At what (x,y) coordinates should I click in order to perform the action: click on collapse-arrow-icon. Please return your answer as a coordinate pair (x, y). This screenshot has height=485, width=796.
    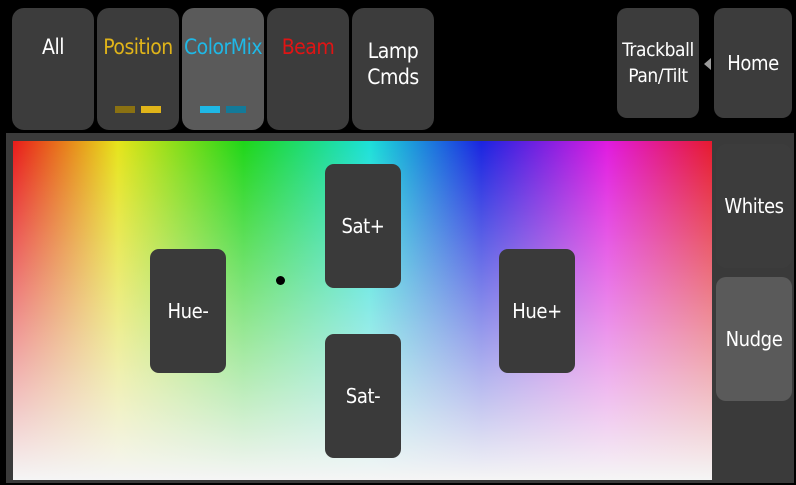
    Looking at the image, I should click on (707, 64).